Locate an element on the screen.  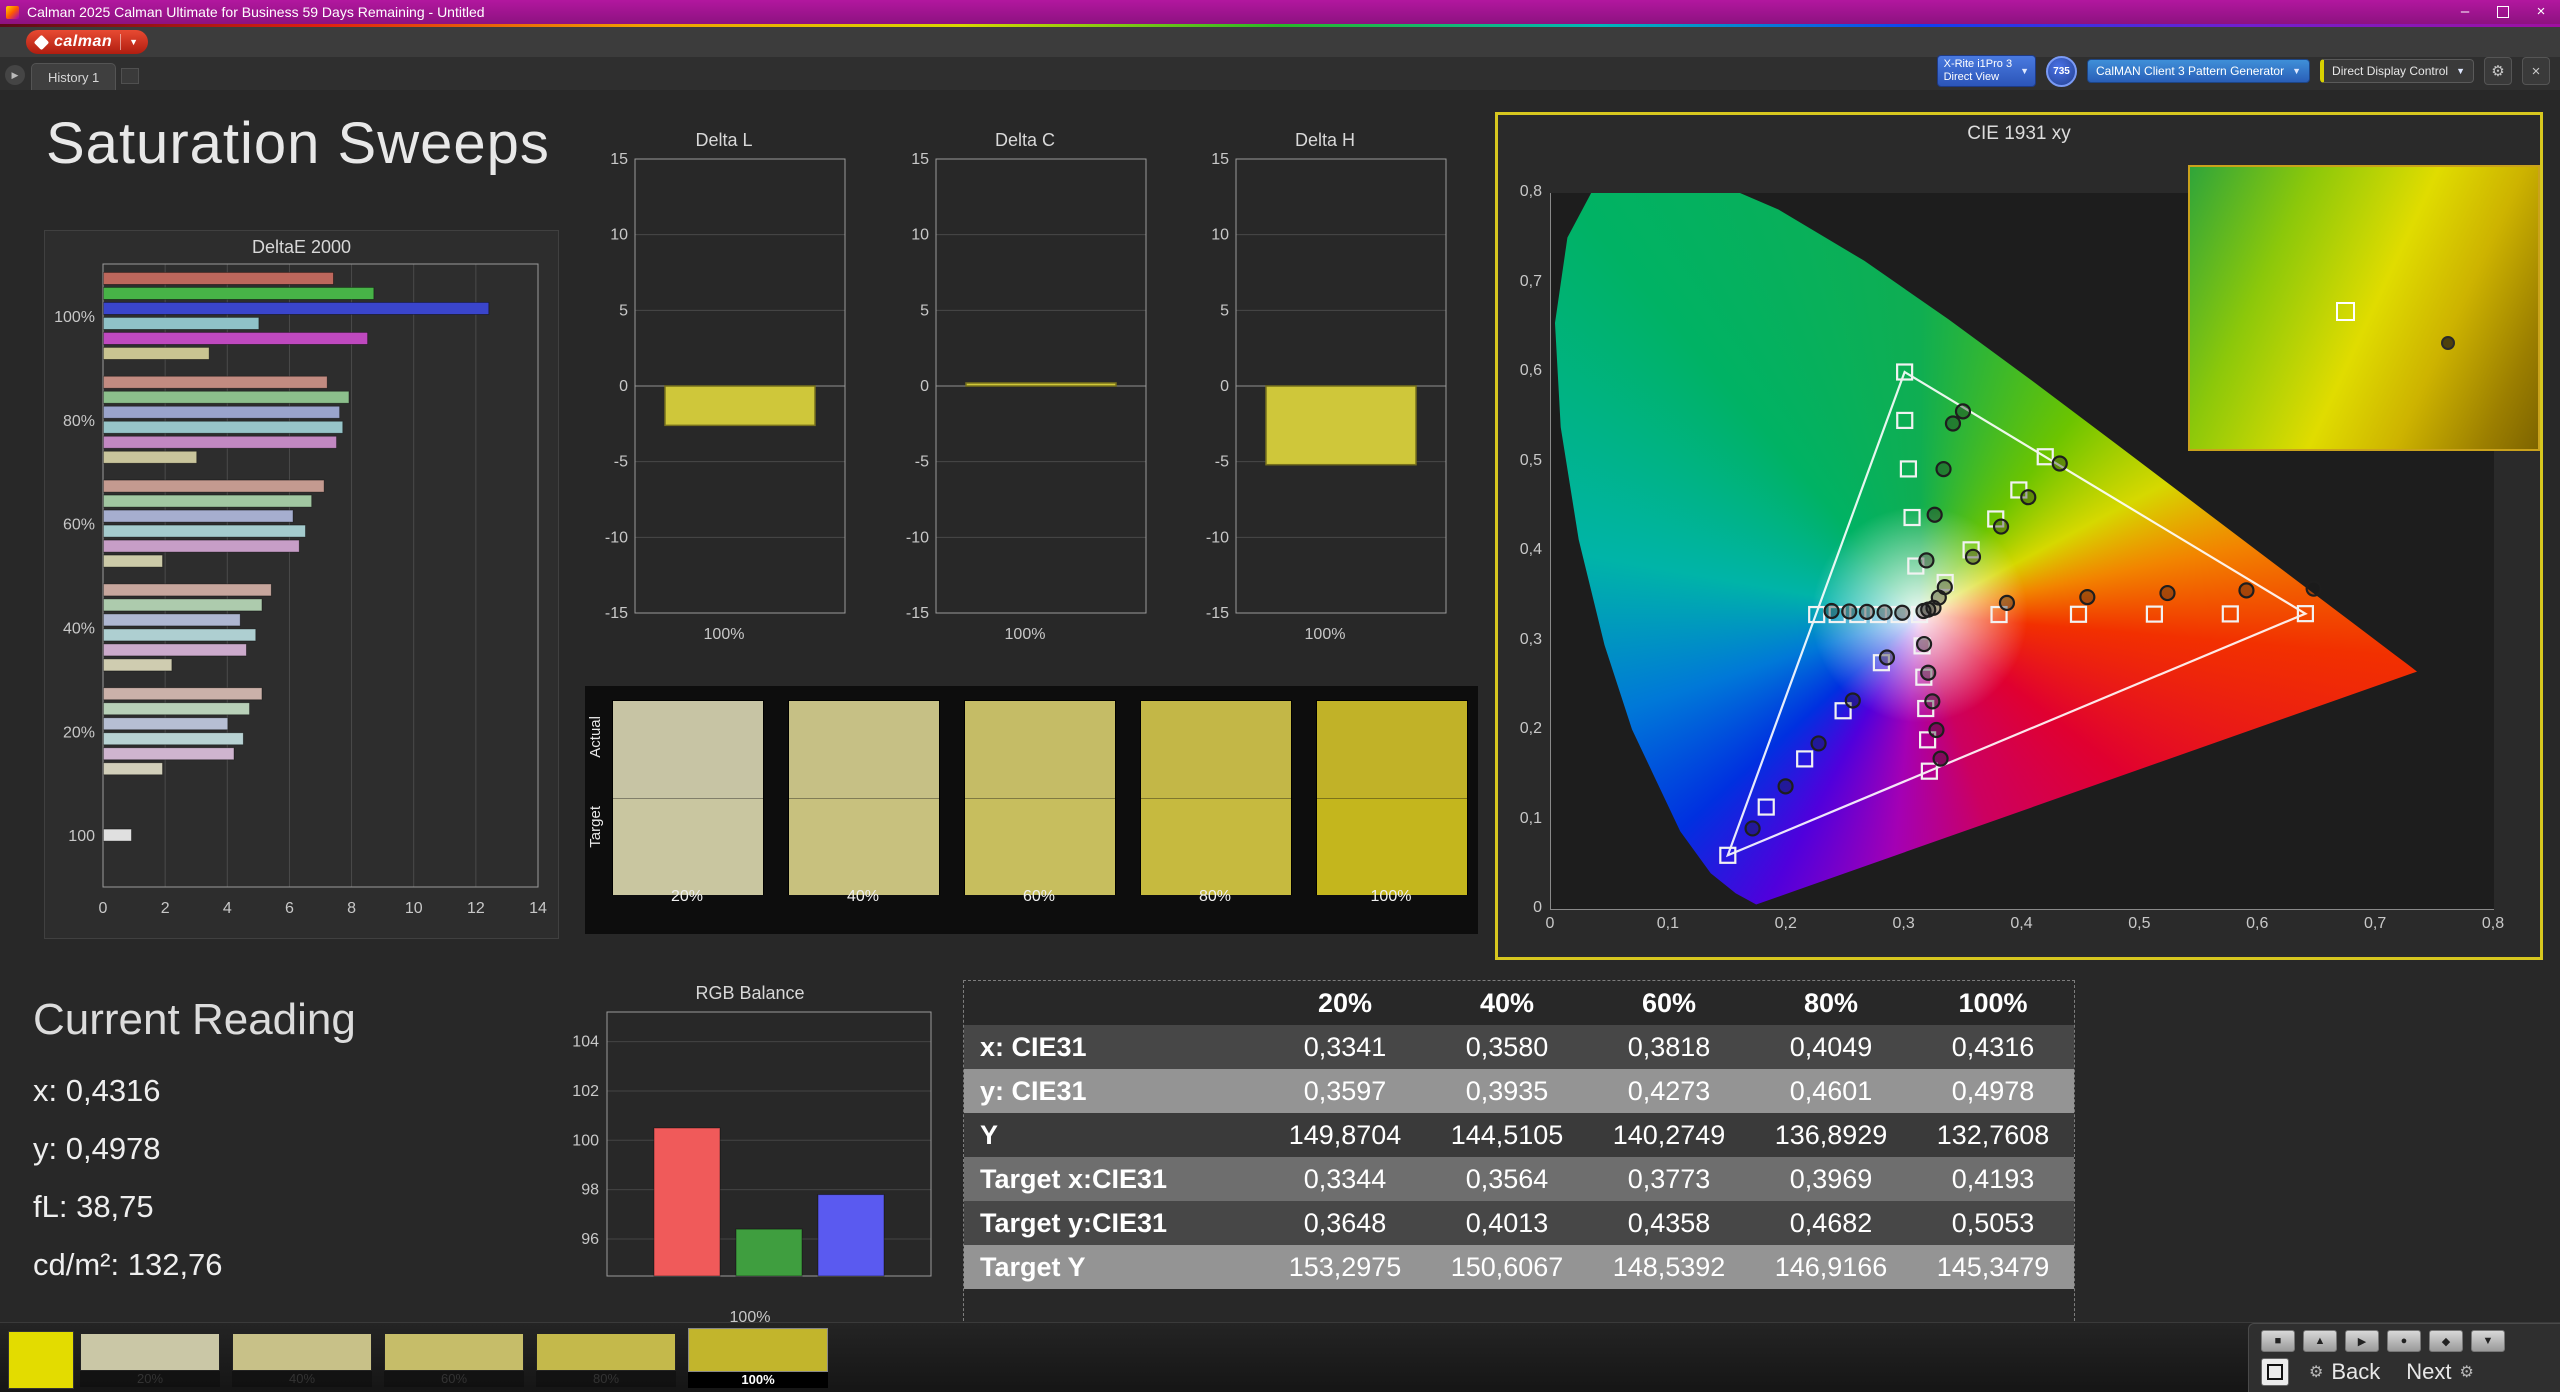
meter-mode: Direct View is located at coordinates (1971, 77).